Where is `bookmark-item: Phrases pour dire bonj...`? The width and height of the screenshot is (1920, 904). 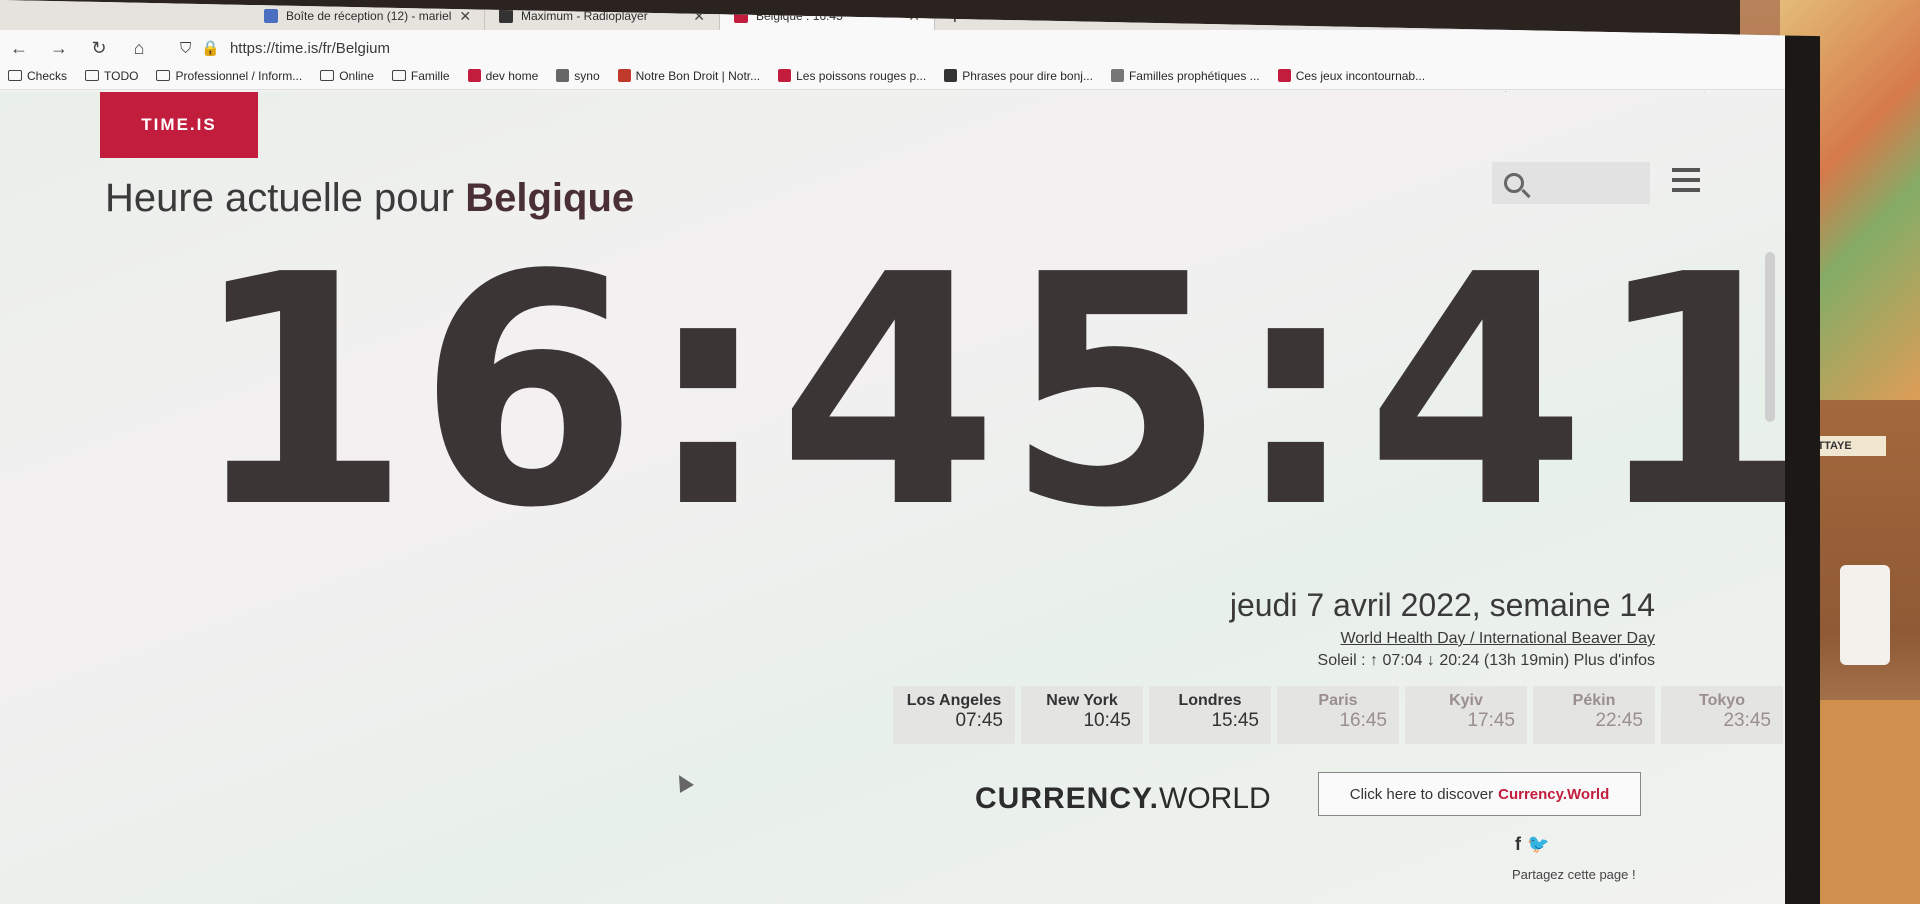
bookmark-item: Phrases pour dire bonj... is located at coordinates (1018, 76).